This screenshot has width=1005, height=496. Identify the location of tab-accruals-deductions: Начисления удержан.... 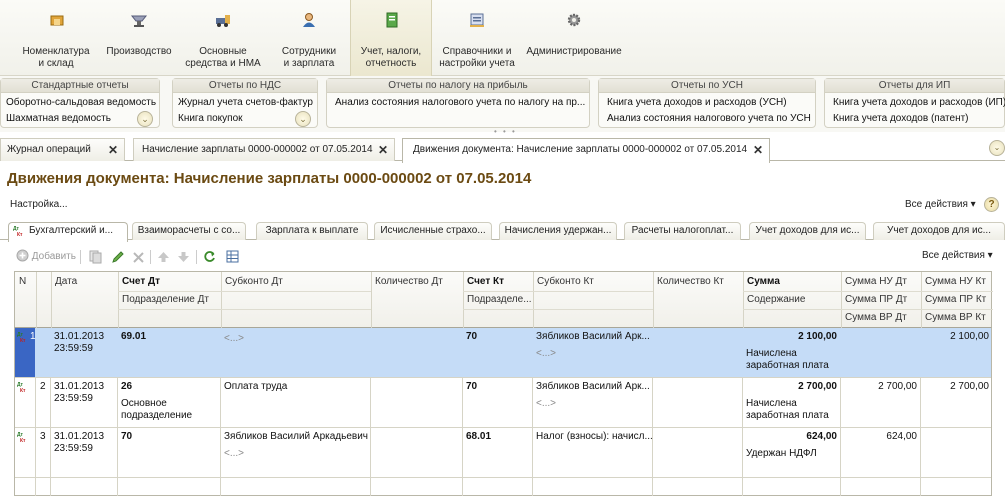
(558, 231).